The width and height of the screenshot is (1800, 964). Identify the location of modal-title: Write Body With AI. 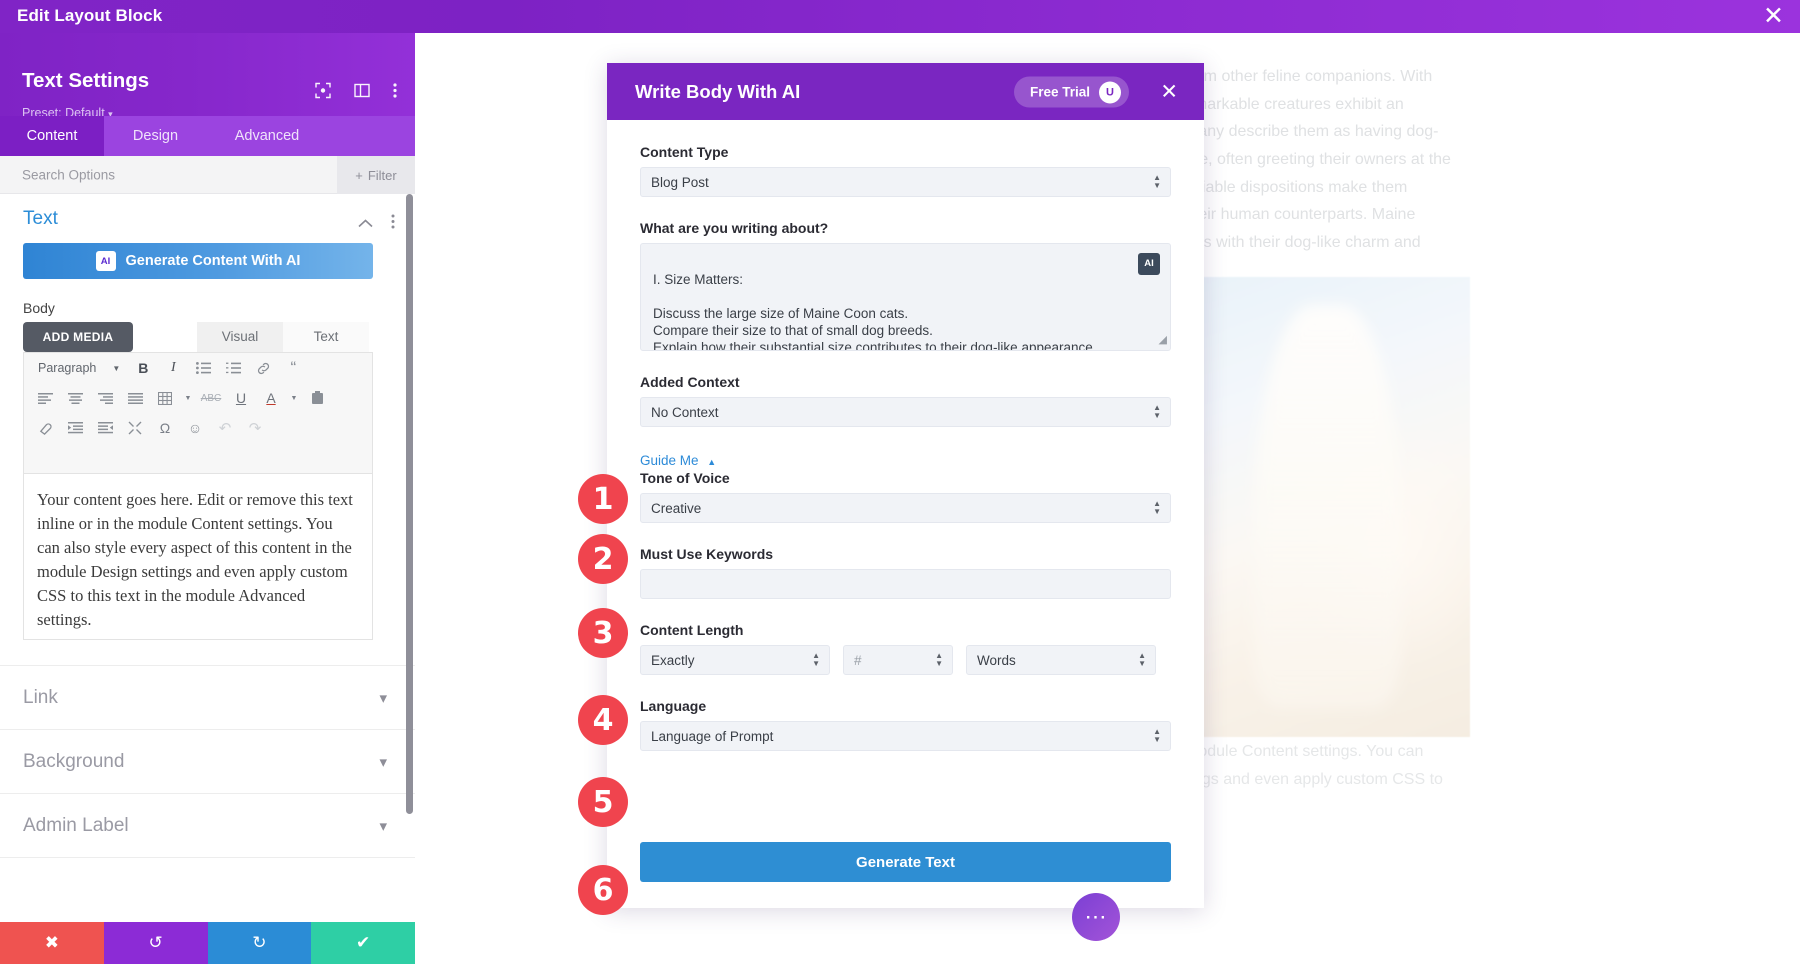
(718, 91).